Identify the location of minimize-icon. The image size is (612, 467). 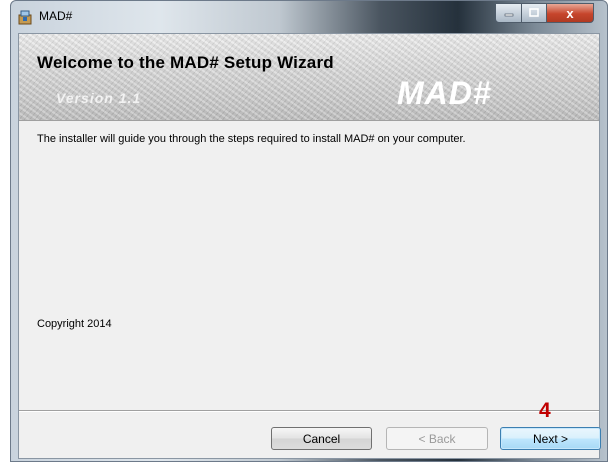
(509, 13).